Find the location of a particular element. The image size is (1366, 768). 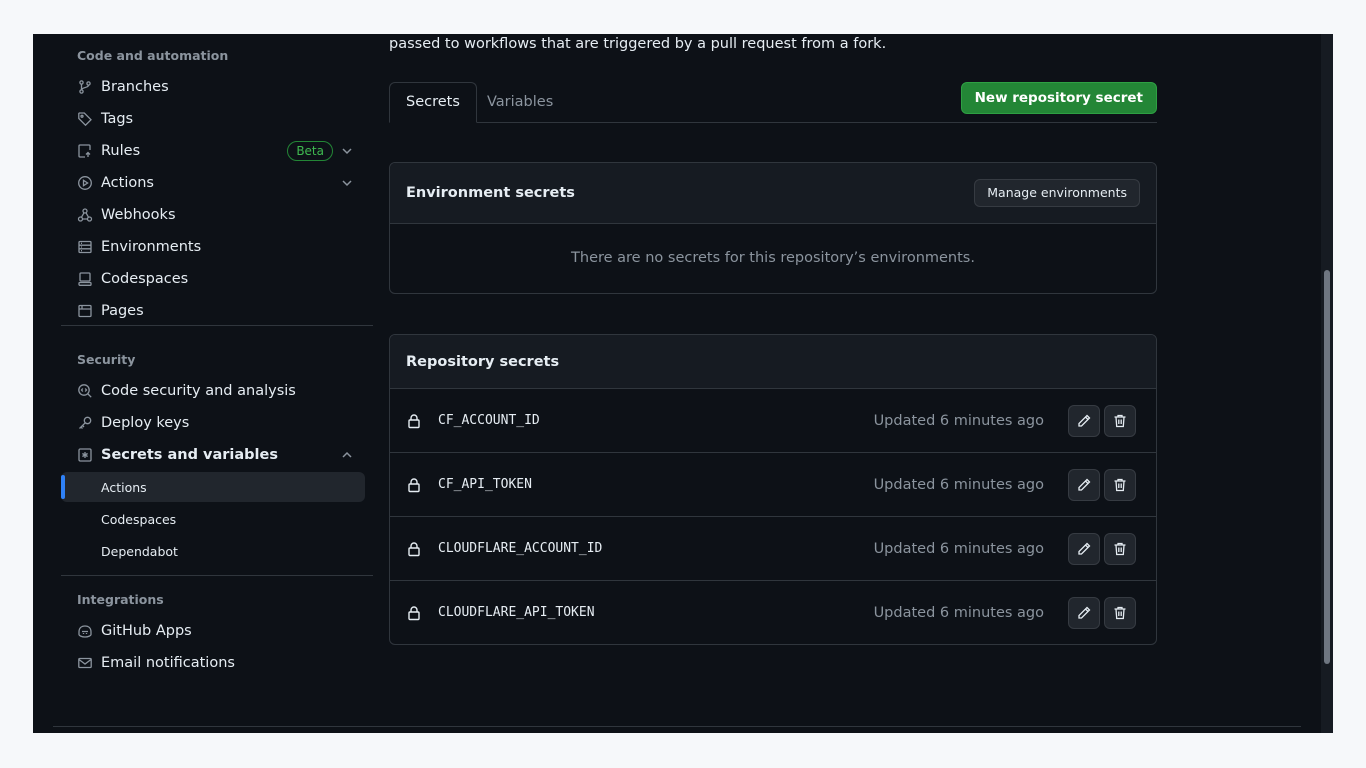

sidebar-subitem-actions: Actions is located at coordinates (213, 487).